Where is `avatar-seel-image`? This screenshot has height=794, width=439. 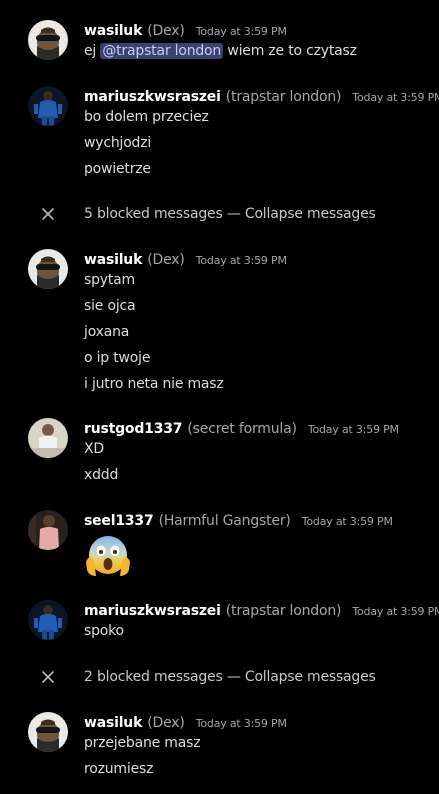
avatar-seel-image is located at coordinates (48, 530).